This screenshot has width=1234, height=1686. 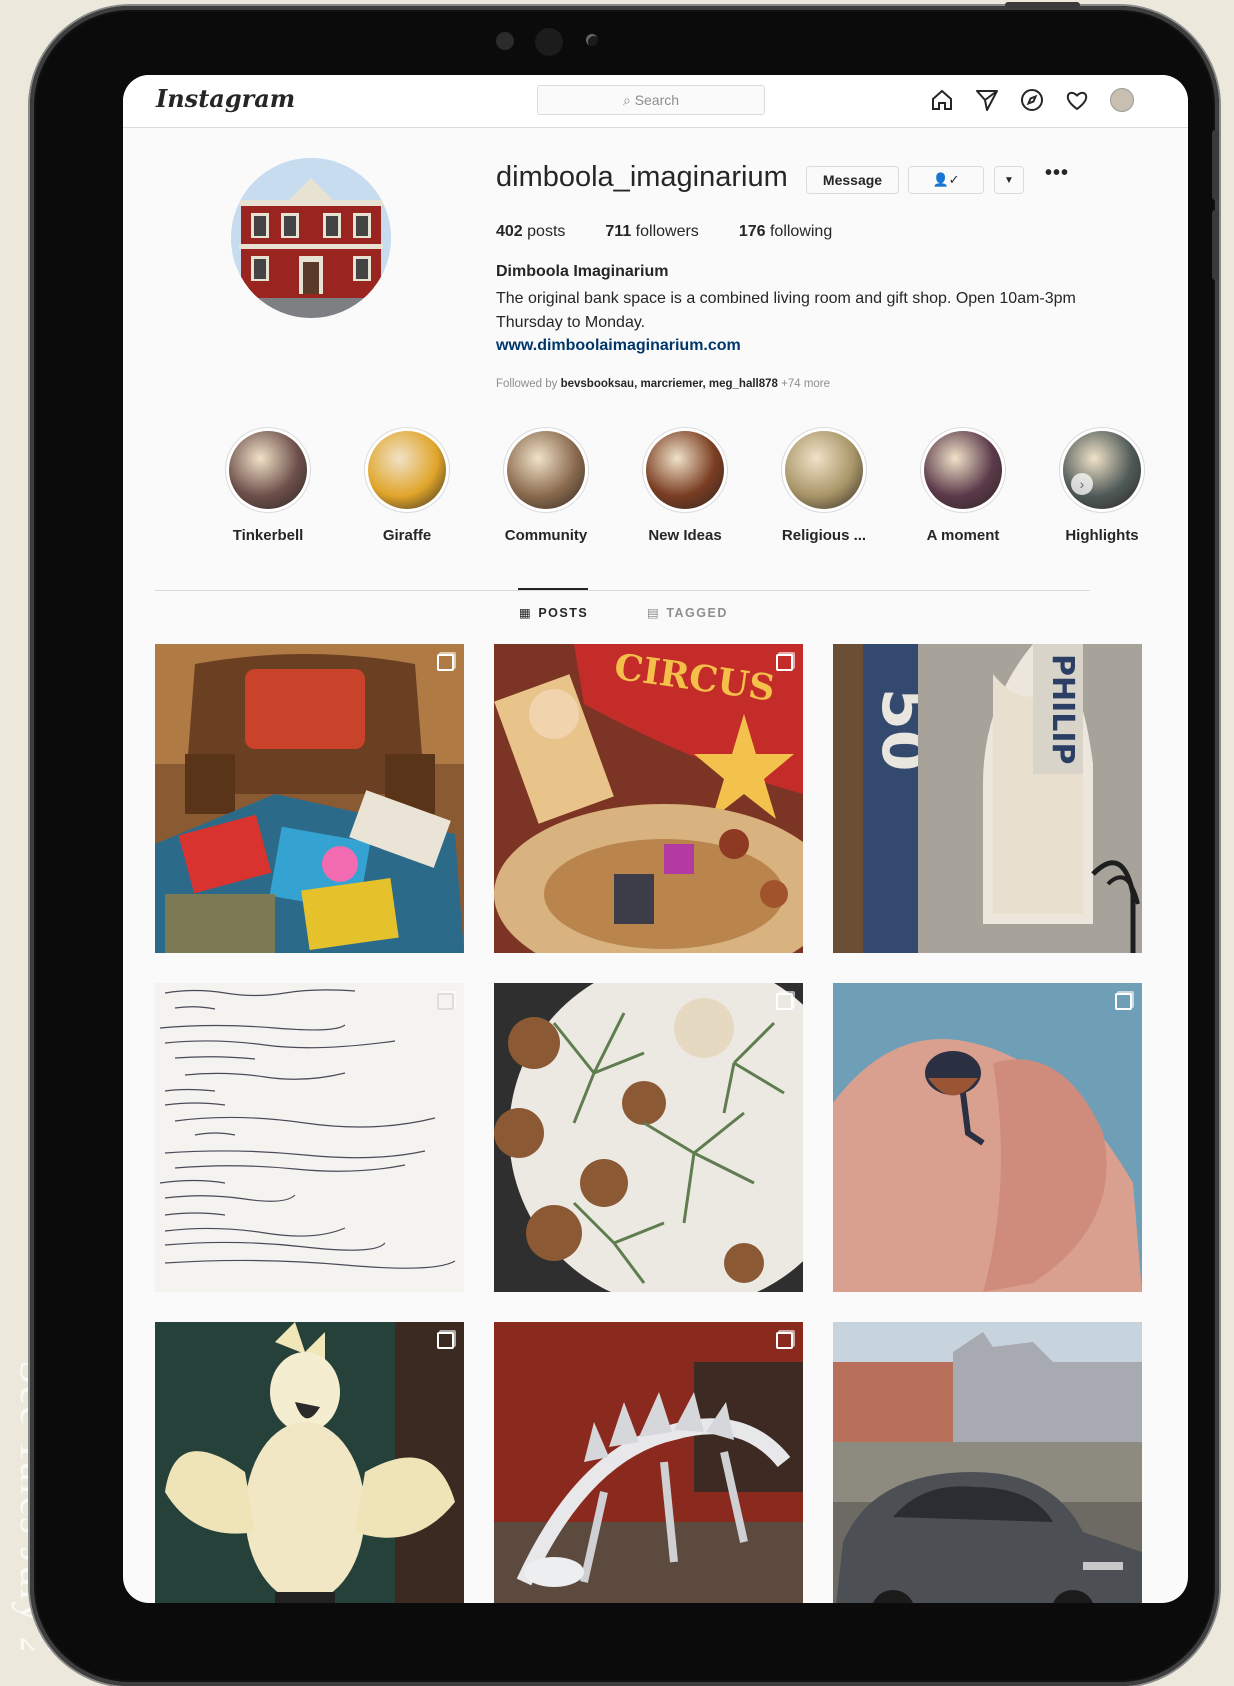 What do you see at coordinates (582, 271) in the screenshot?
I see `profile-full-name: Dimboola Imaginarium` at bounding box center [582, 271].